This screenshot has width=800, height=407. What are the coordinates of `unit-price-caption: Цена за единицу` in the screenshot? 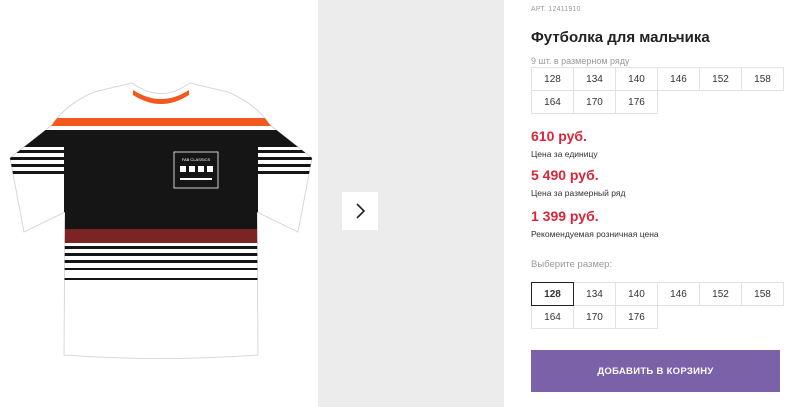 It's located at (564, 154).